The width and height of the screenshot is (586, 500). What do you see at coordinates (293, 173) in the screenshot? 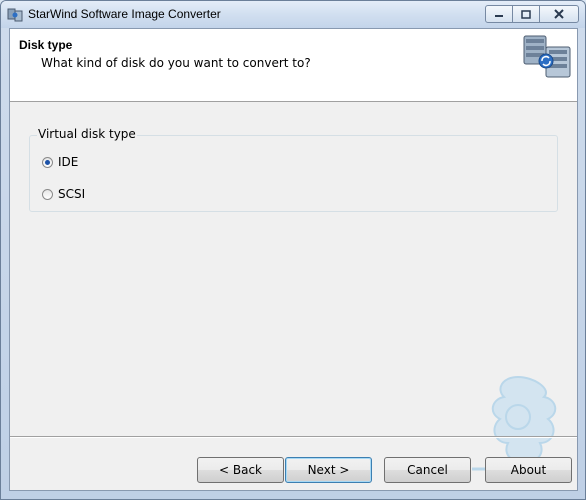
I see `virtual-disk-type-group` at bounding box center [293, 173].